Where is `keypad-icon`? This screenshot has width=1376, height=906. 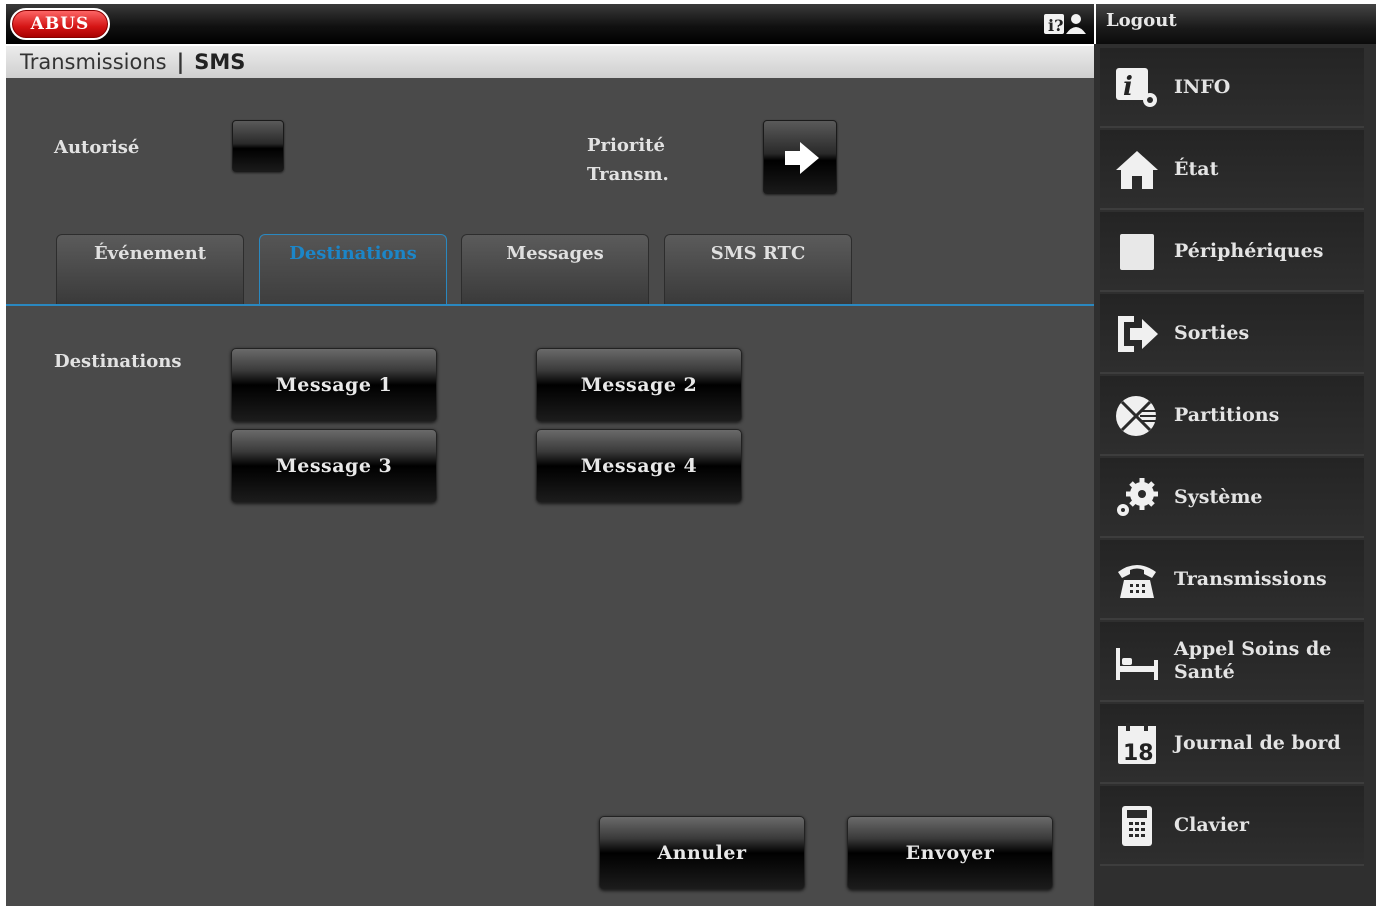 keypad-icon is located at coordinates (1137, 826).